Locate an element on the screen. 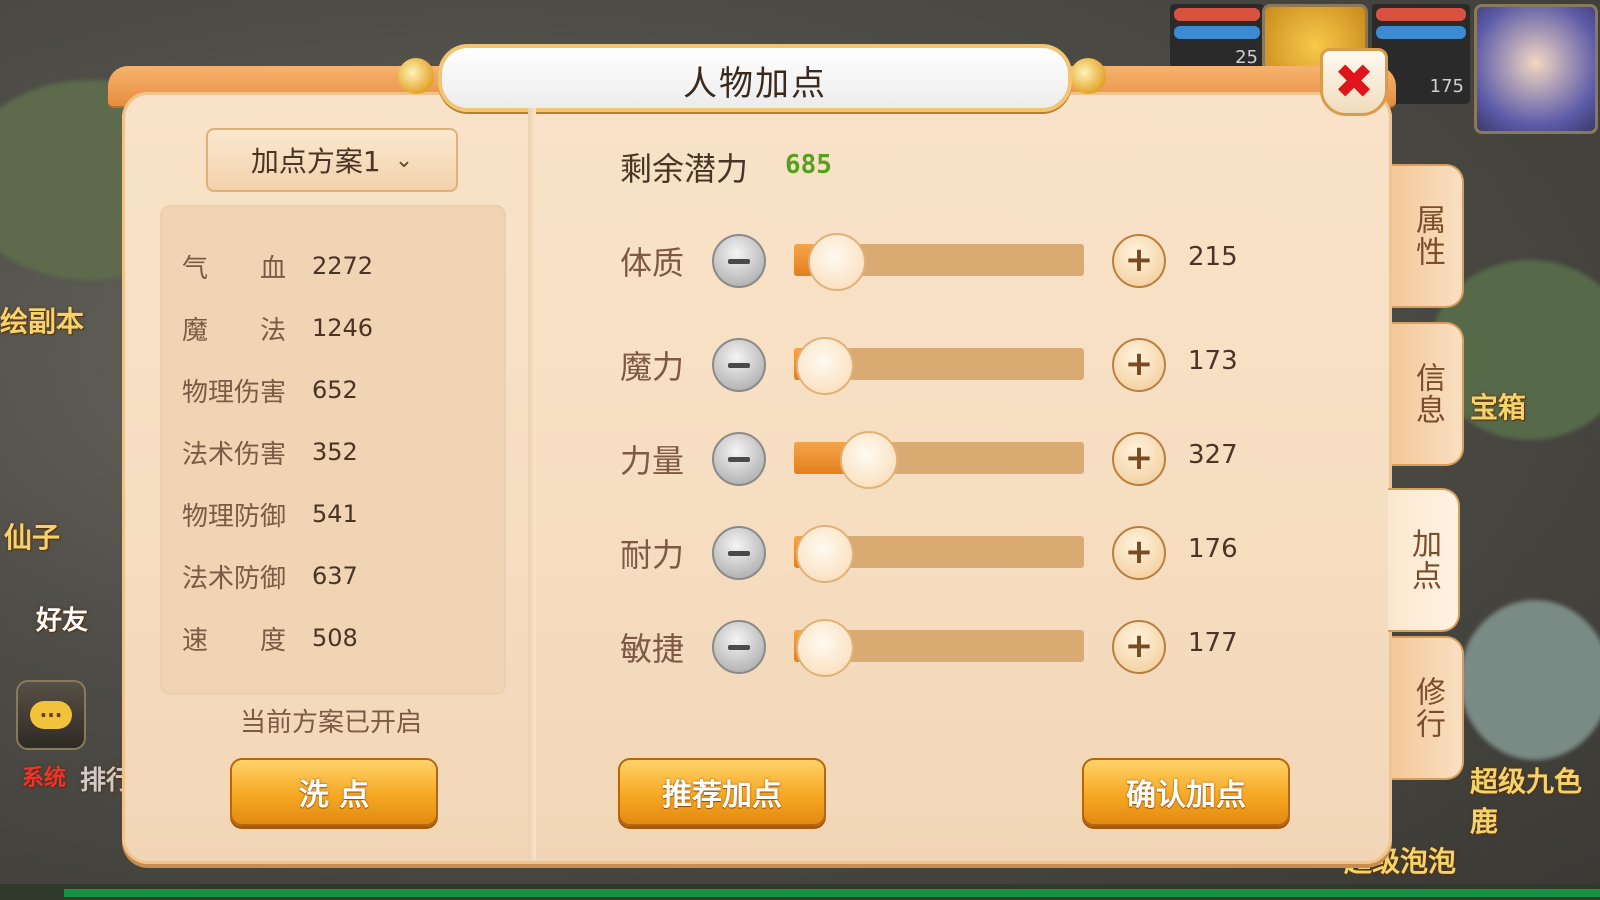 Image resolution: width=1600 pixels, height=900 pixels. side-tab: 属性 is located at coordinates (1428, 236).